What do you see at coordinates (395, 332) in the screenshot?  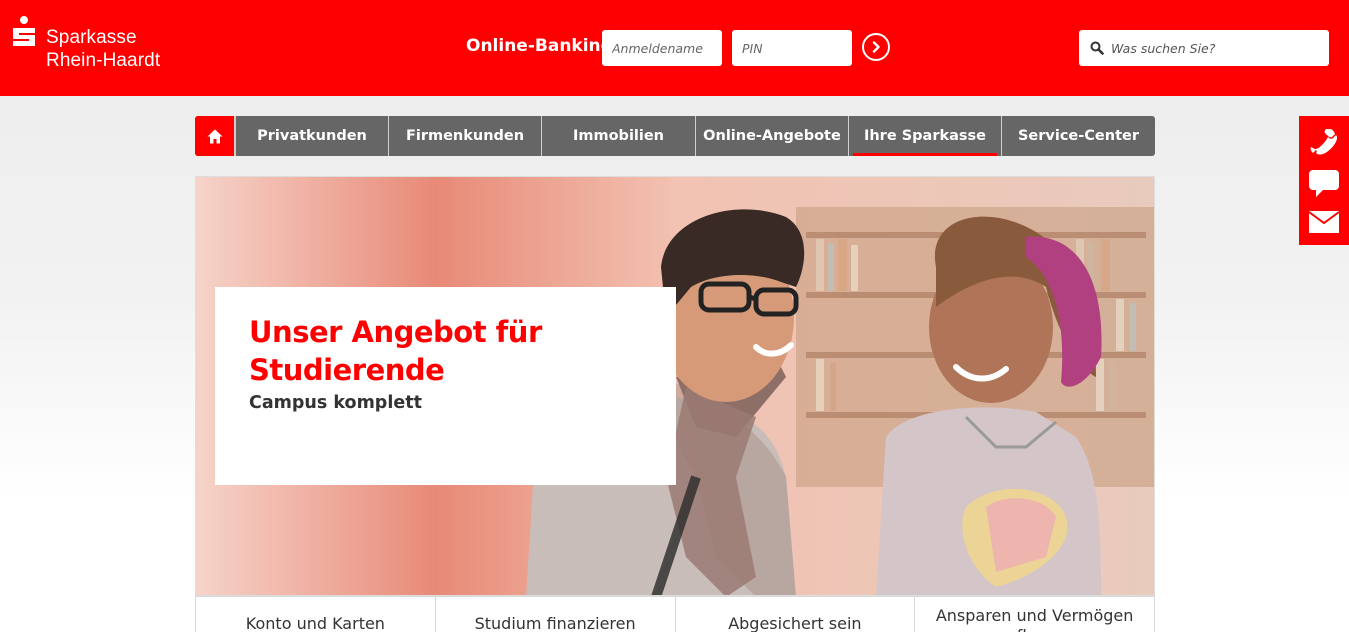 I see `hero-title-line1: Unser Angebot für` at bounding box center [395, 332].